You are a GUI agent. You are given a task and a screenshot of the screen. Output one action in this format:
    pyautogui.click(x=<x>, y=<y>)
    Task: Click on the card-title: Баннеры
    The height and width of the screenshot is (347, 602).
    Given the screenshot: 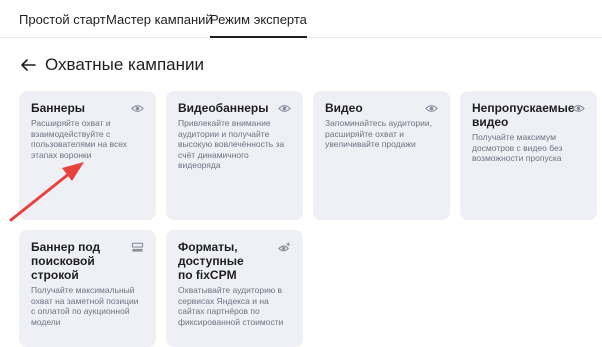 What is the action you would take?
    pyautogui.click(x=58, y=108)
    